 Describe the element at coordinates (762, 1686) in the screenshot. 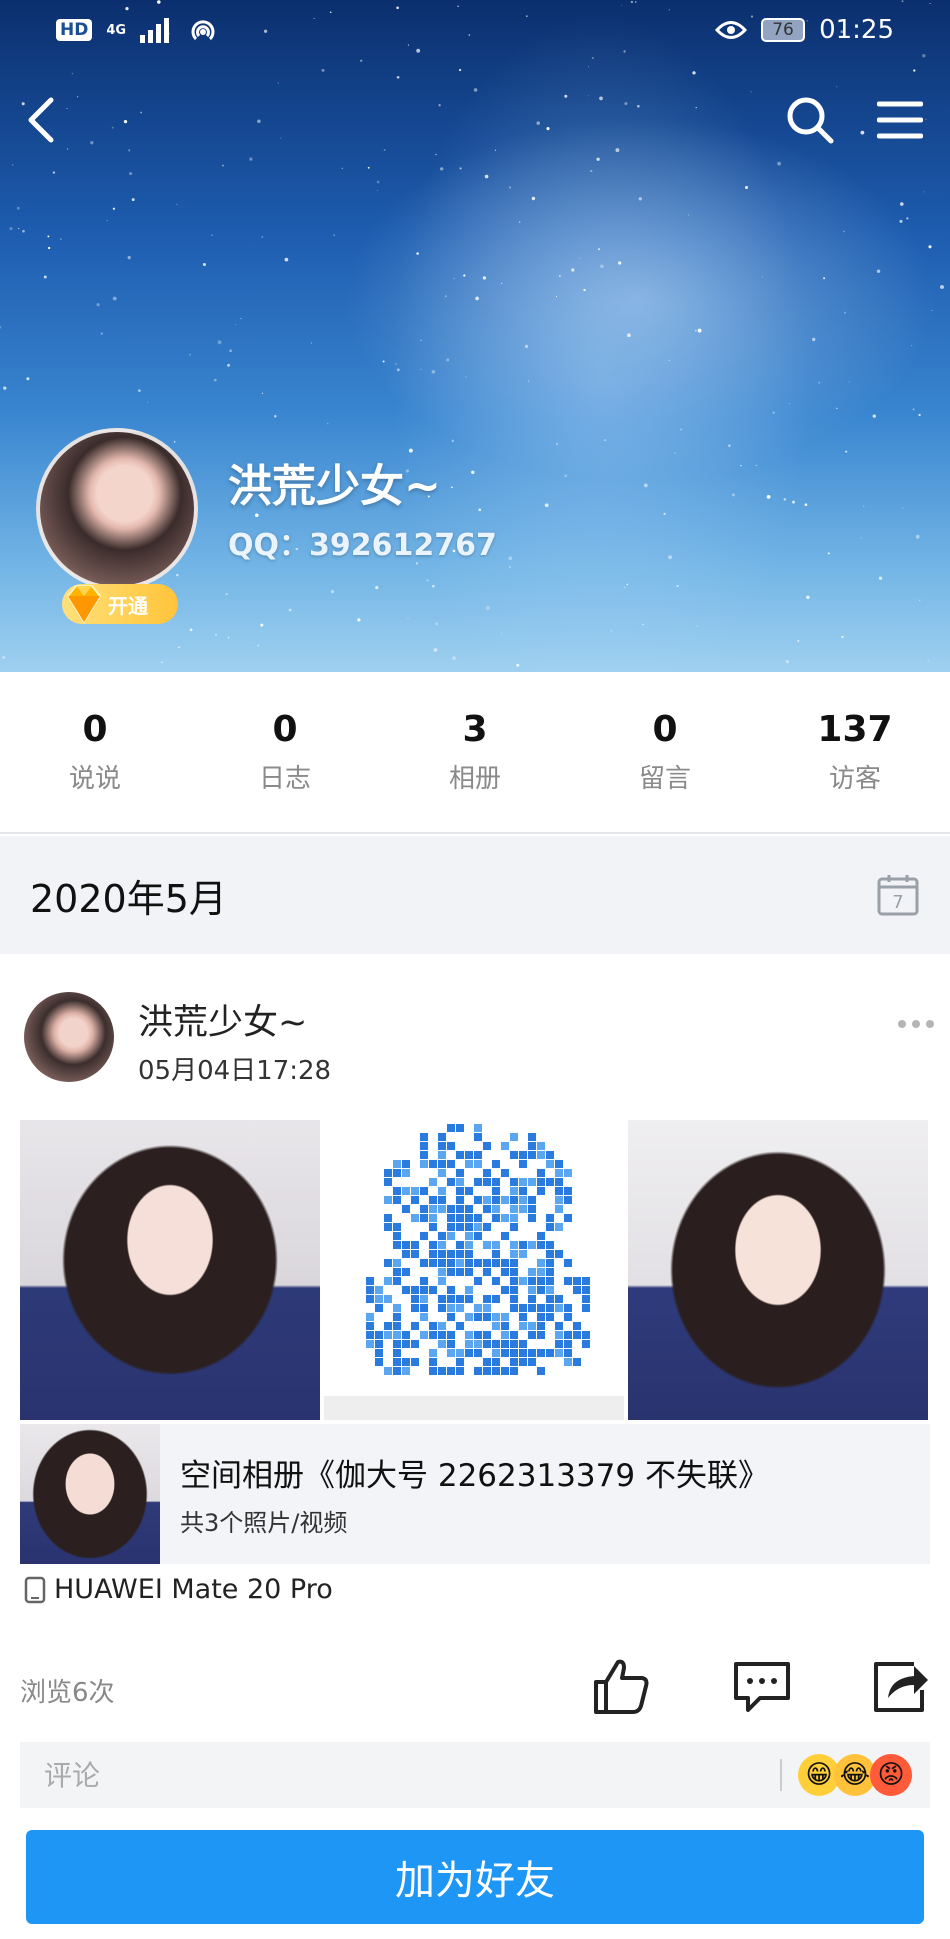

I see `comment-icon` at that location.